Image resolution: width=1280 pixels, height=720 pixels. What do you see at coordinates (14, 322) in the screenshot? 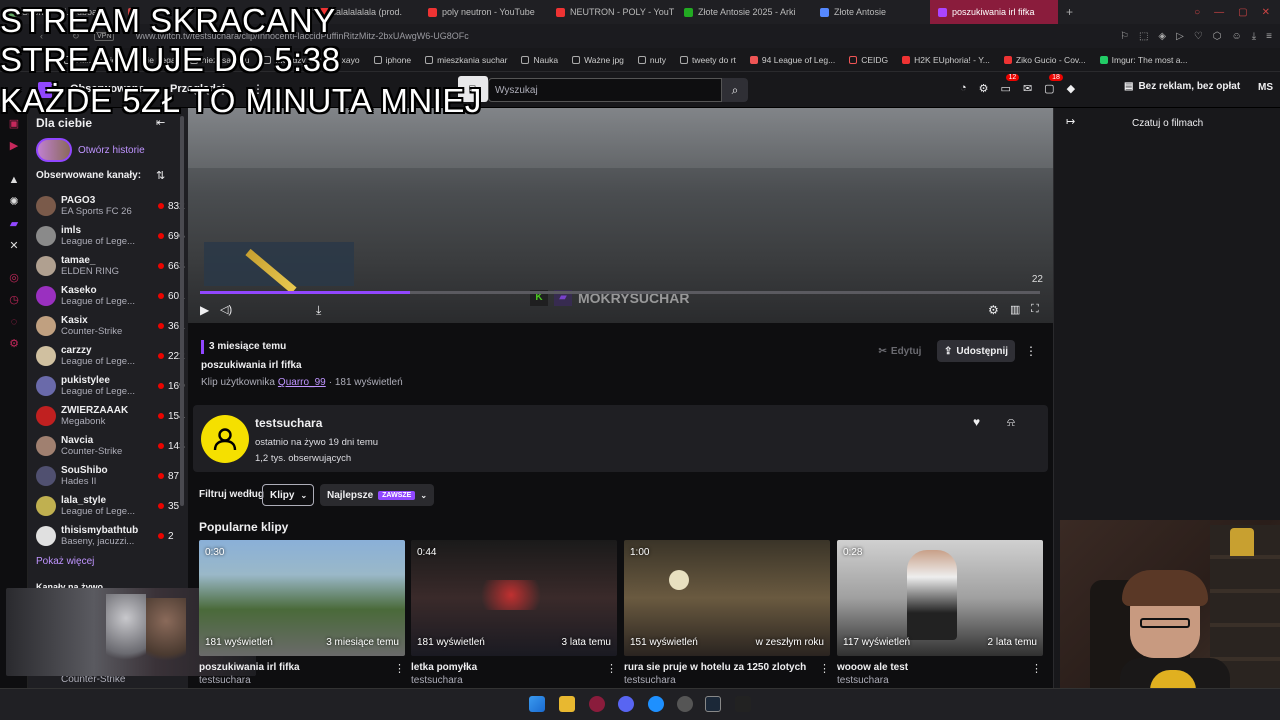
I see `messenger-icon: ◌` at bounding box center [14, 322].